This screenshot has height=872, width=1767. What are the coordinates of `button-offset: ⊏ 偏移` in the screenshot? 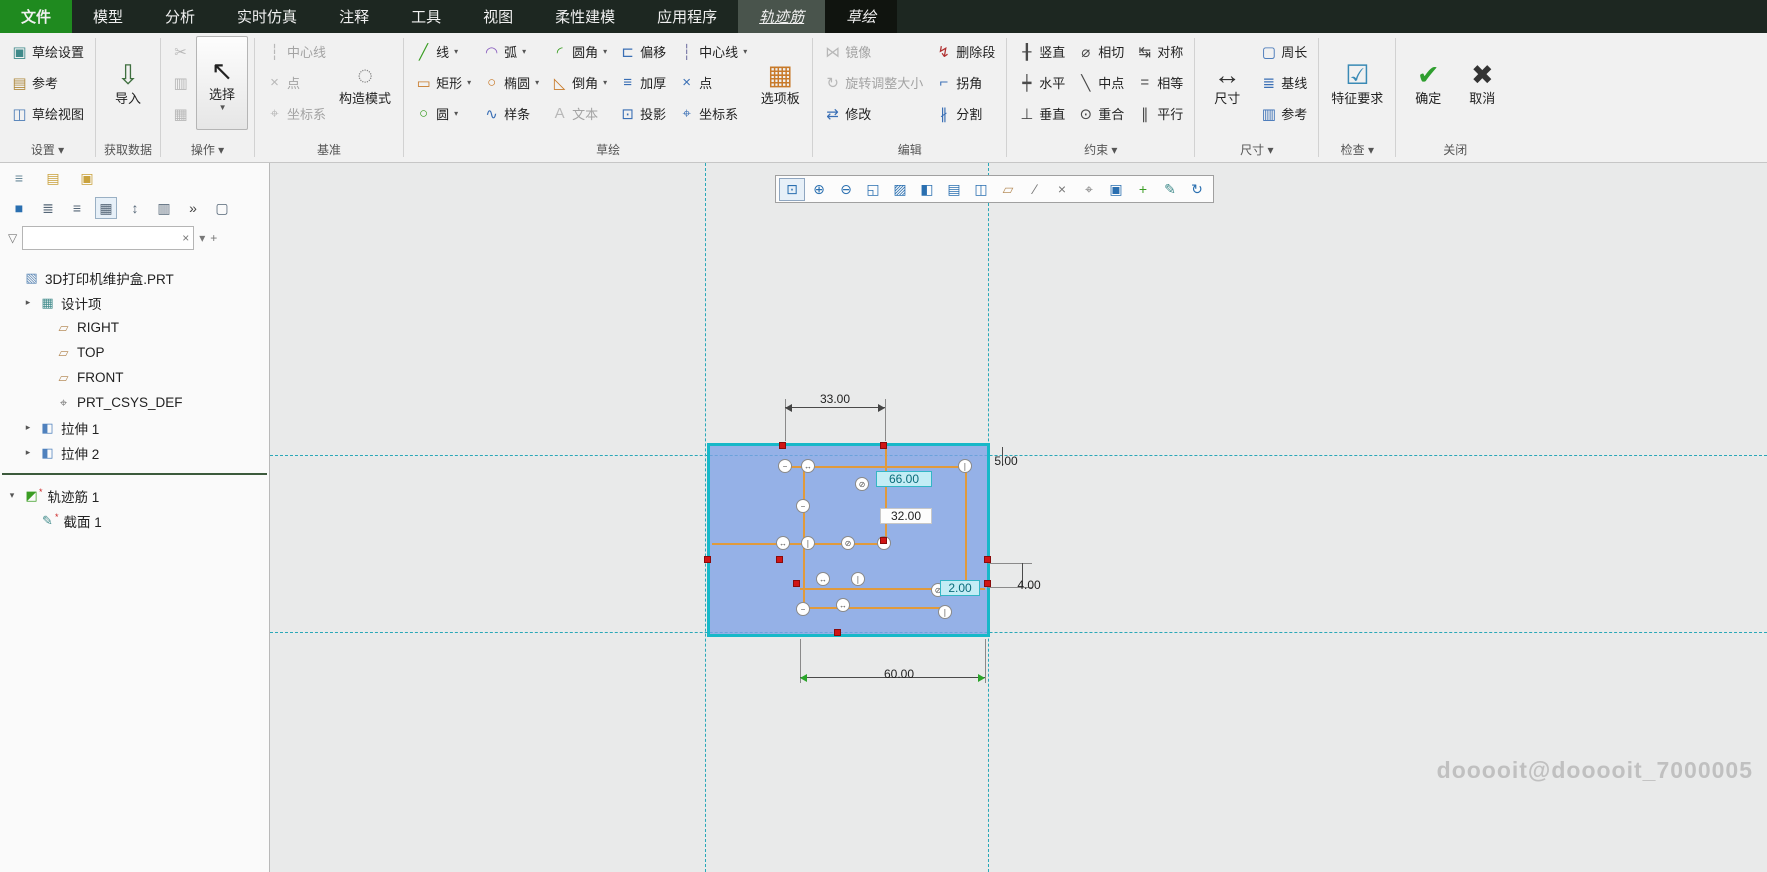 It's located at (642, 51).